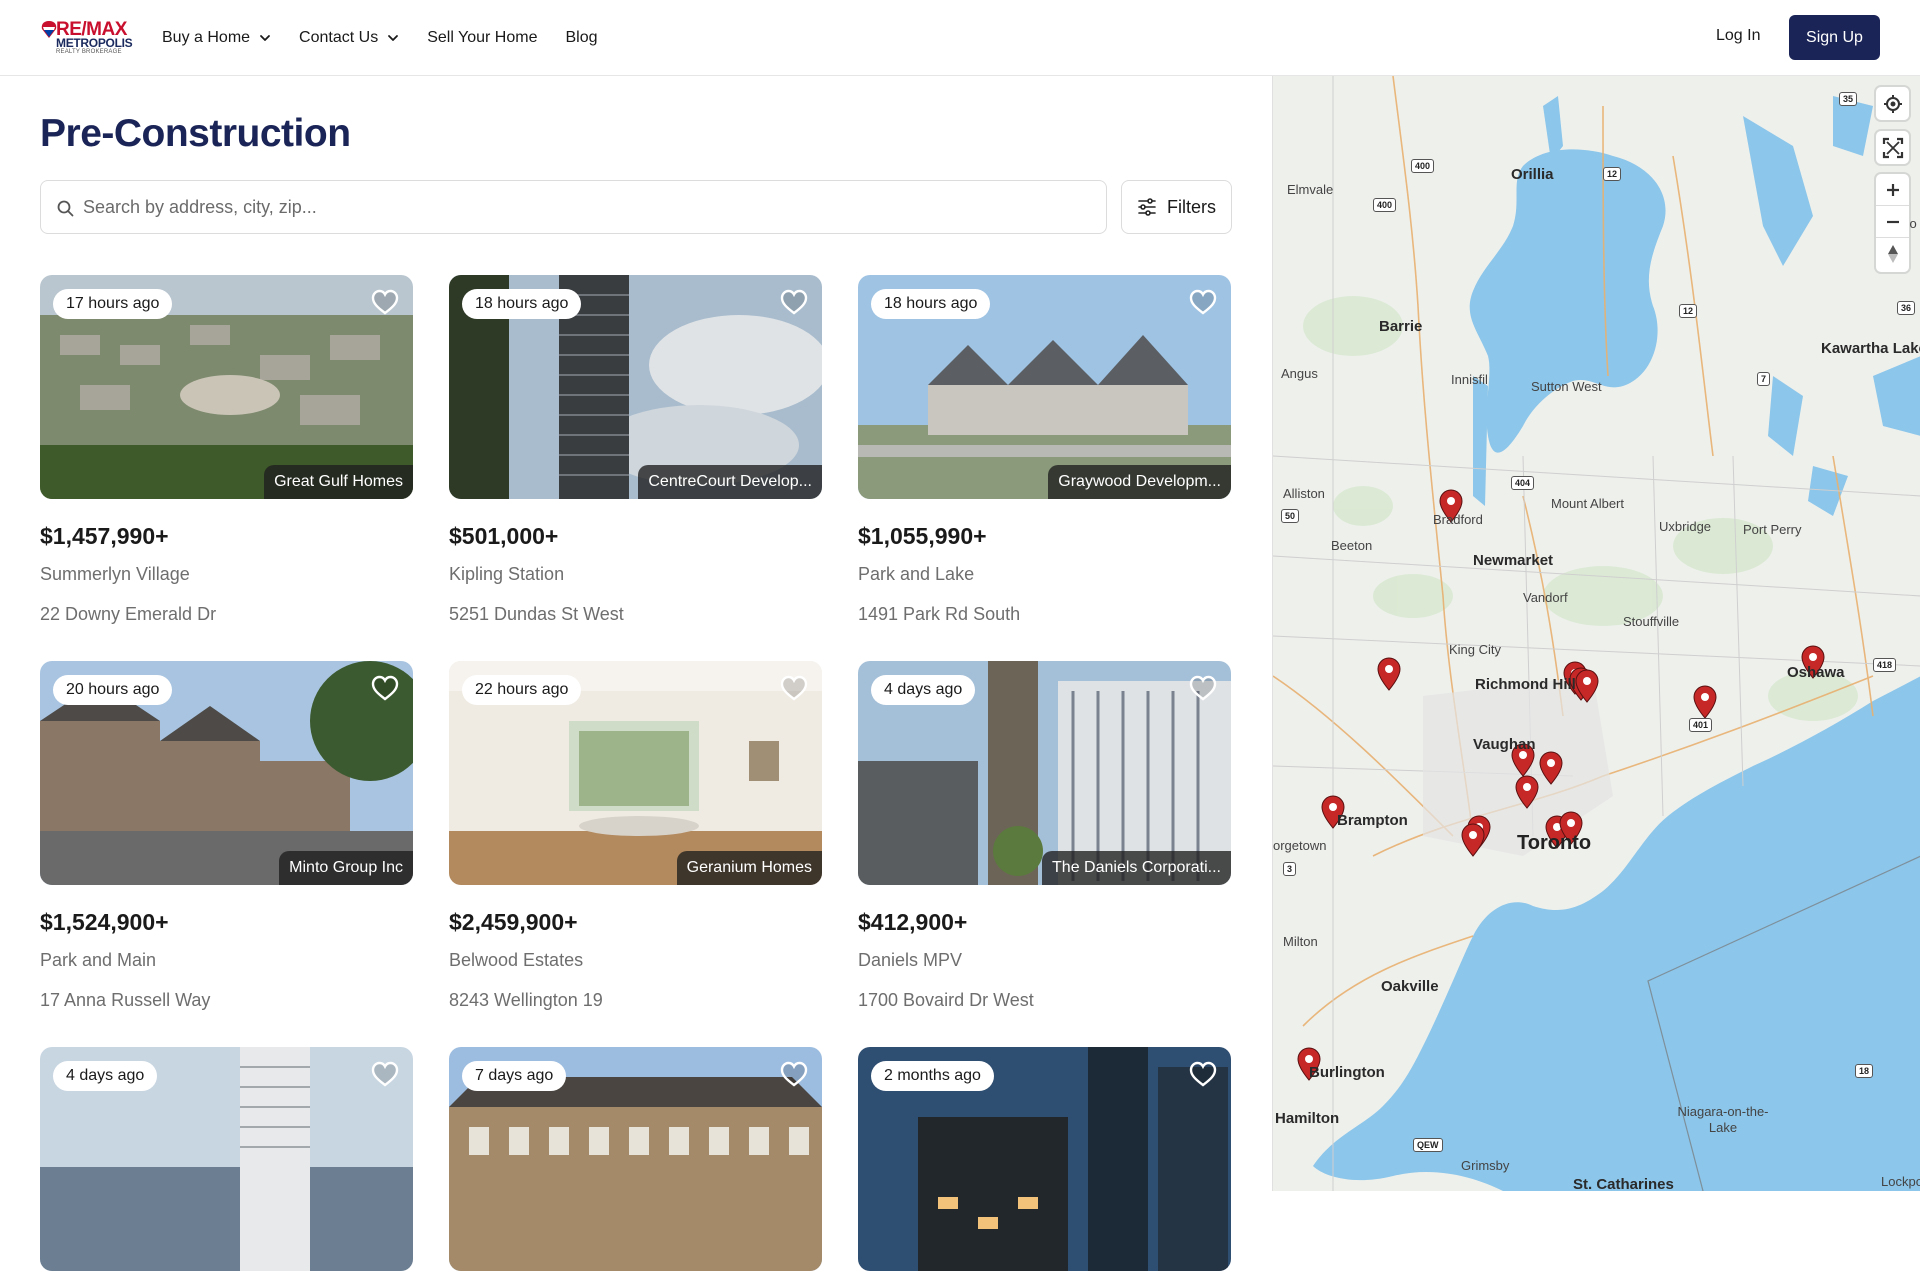  What do you see at coordinates (1401, 326) in the screenshot?
I see `map-label-barrie: Barrie` at bounding box center [1401, 326].